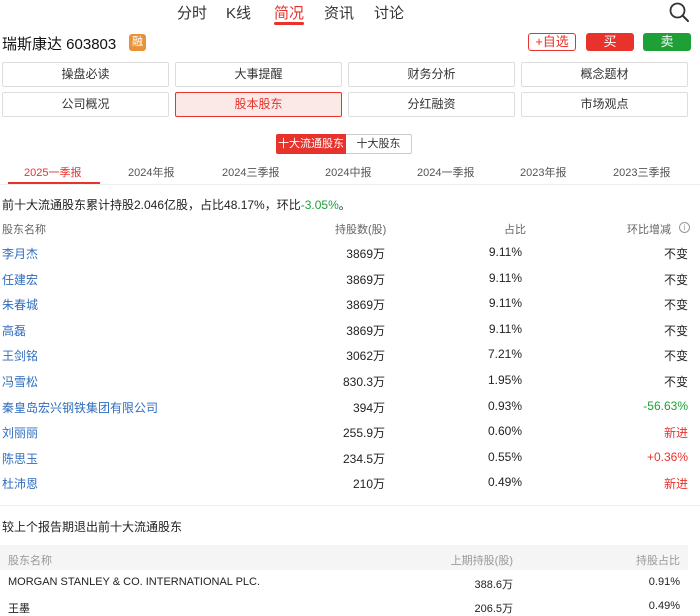  I want to click on table-row: 李月杰 3869万 9.11% 不变, so click(350, 257).